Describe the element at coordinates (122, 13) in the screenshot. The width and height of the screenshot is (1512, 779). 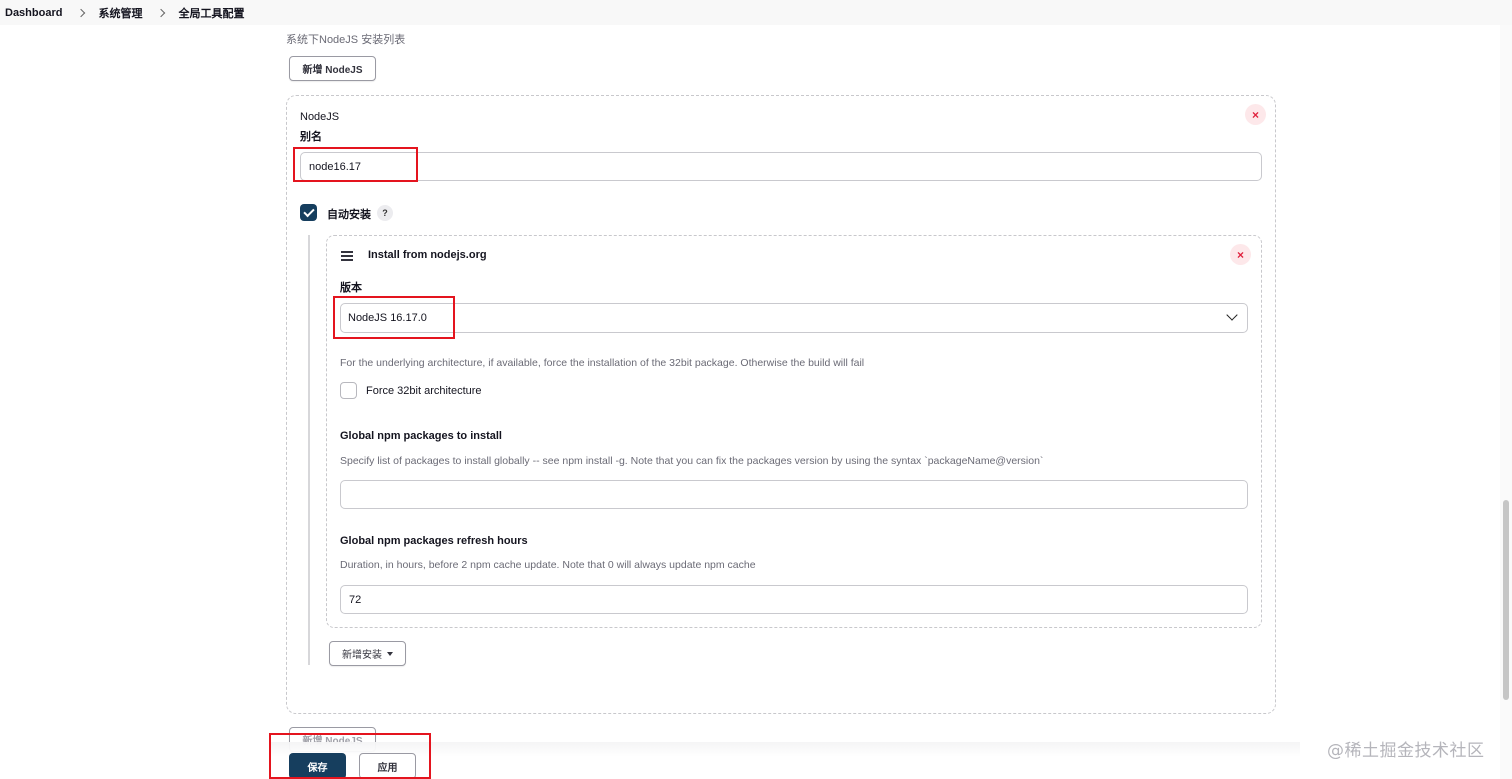
I see `breadcrumb-system-management: 系统管理` at that location.